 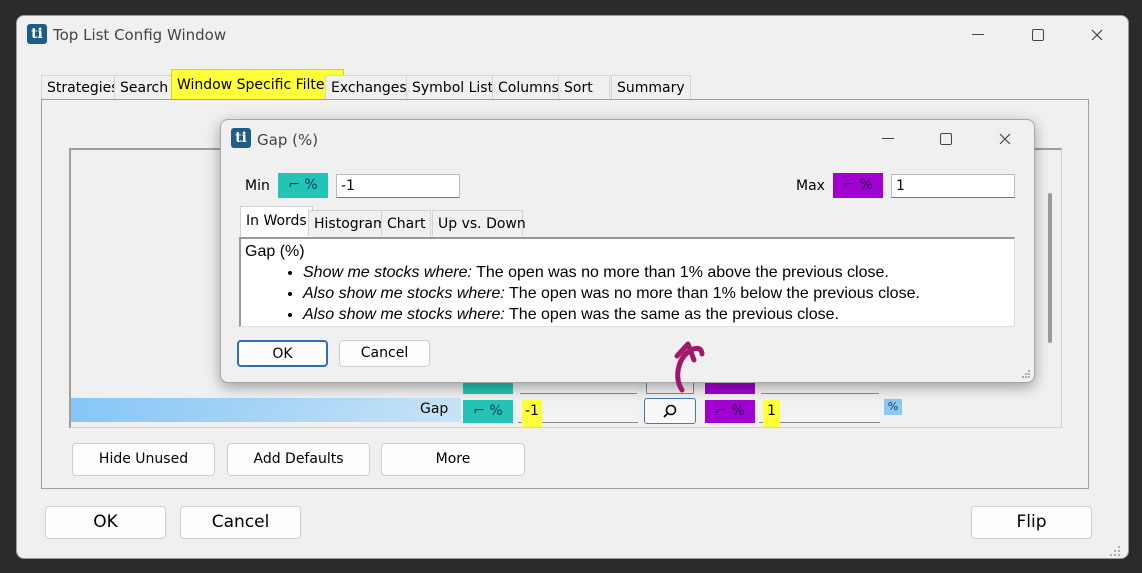 I want to click on tab-window-specific-filters: Window Specific Filters, so click(x=257, y=84).